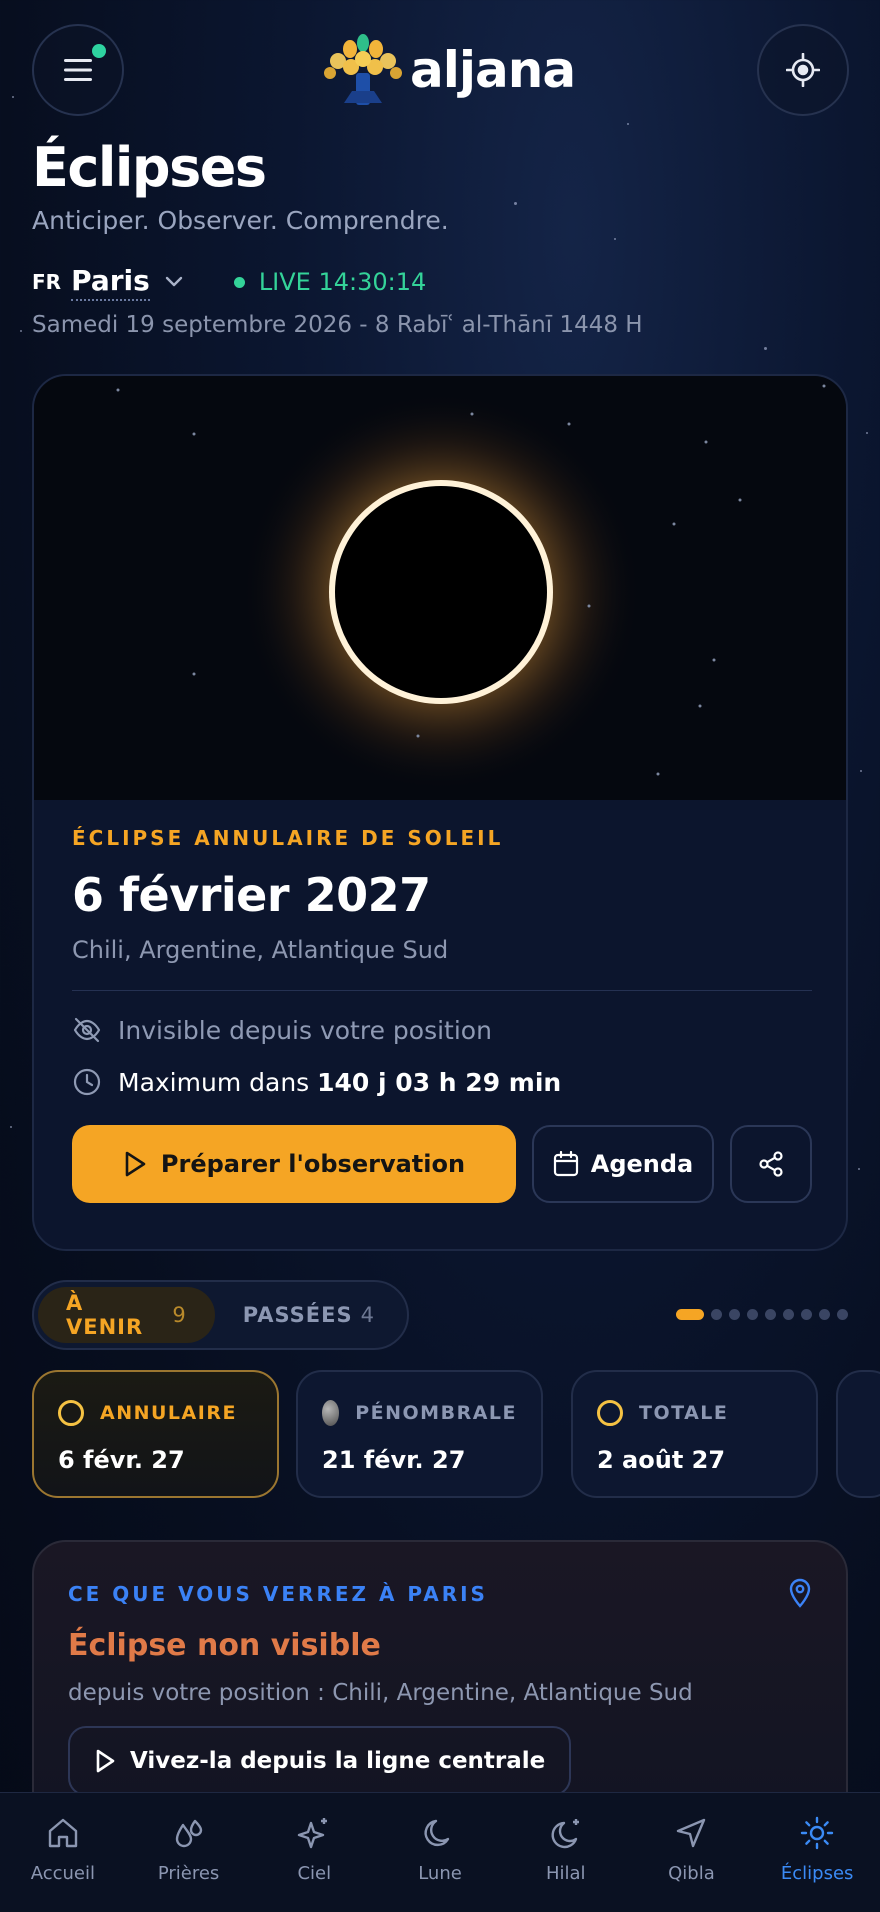 Image resolution: width=880 pixels, height=1912 pixels. I want to click on notification-dot, so click(99, 51).